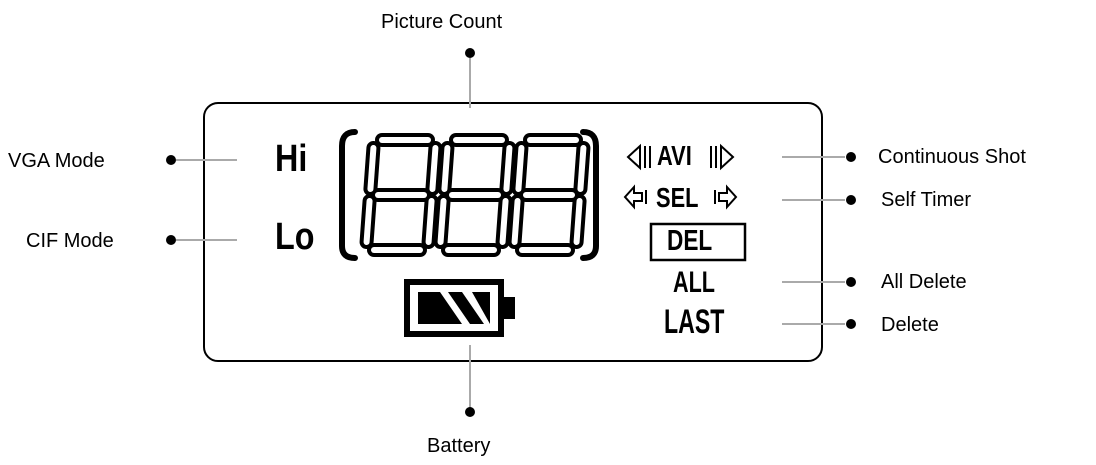  What do you see at coordinates (70, 241) in the screenshot?
I see `cif-mode-label: CIF Mode` at bounding box center [70, 241].